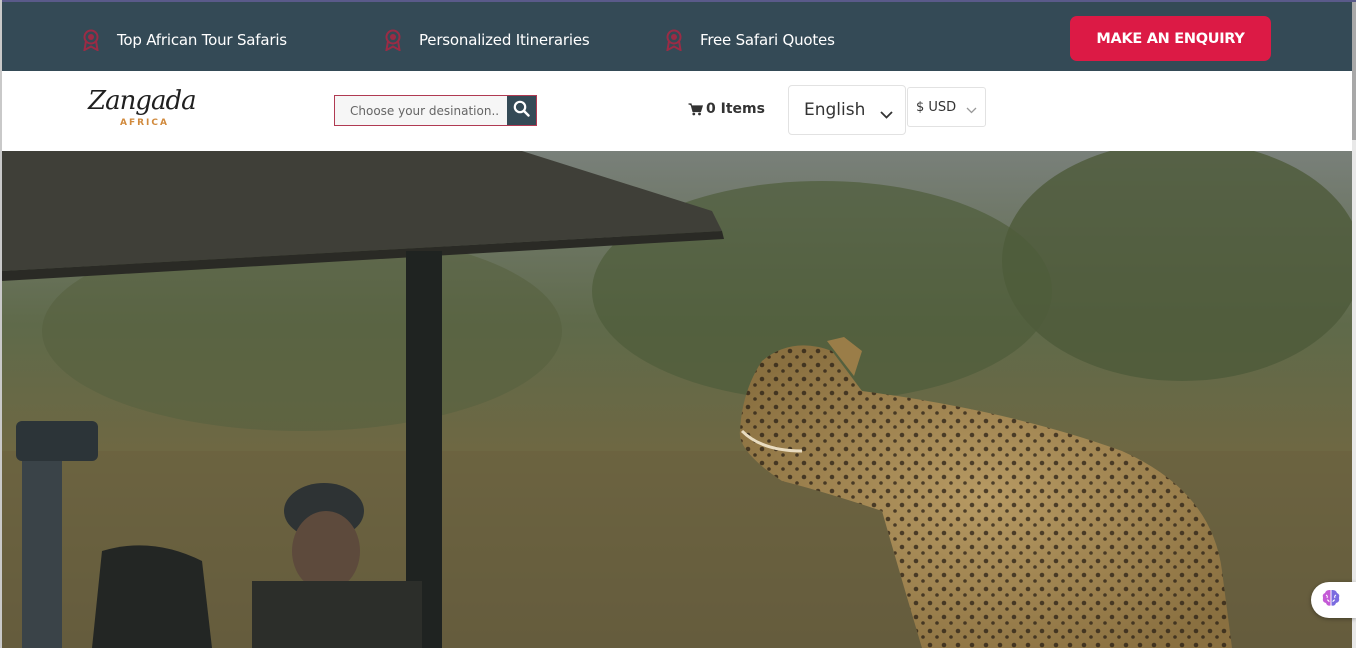 This screenshot has width=1356, height=648. What do you see at coordinates (1170, 38) in the screenshot?
I see `make-enquiry-button: MAKE AN ENQUIRY` at bounding box center [1170, 38].